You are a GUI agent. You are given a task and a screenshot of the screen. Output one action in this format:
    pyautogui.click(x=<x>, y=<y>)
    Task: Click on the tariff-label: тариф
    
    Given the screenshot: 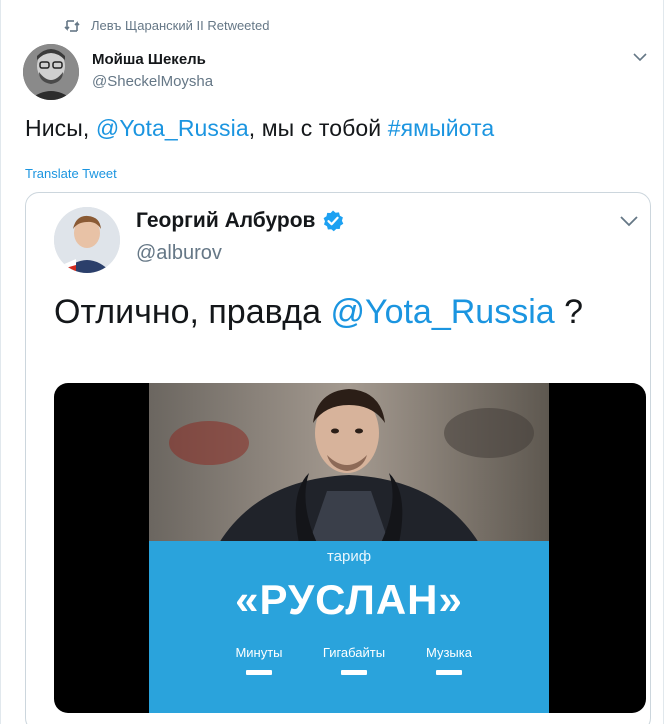 What is the action you would take?
    pyautogui.click(x=349, y=556)
    